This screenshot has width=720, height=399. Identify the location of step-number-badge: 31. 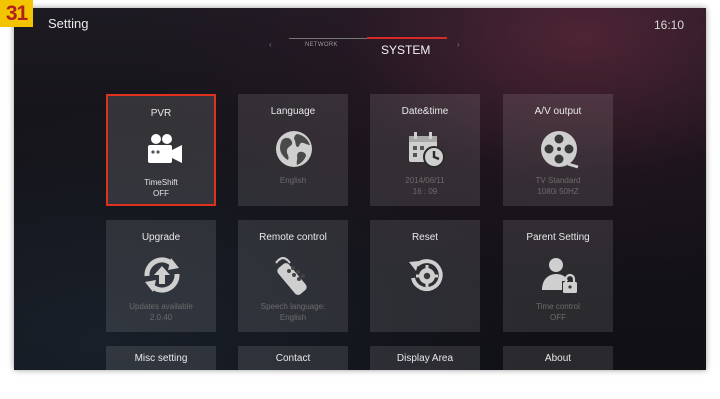
(16, 13).